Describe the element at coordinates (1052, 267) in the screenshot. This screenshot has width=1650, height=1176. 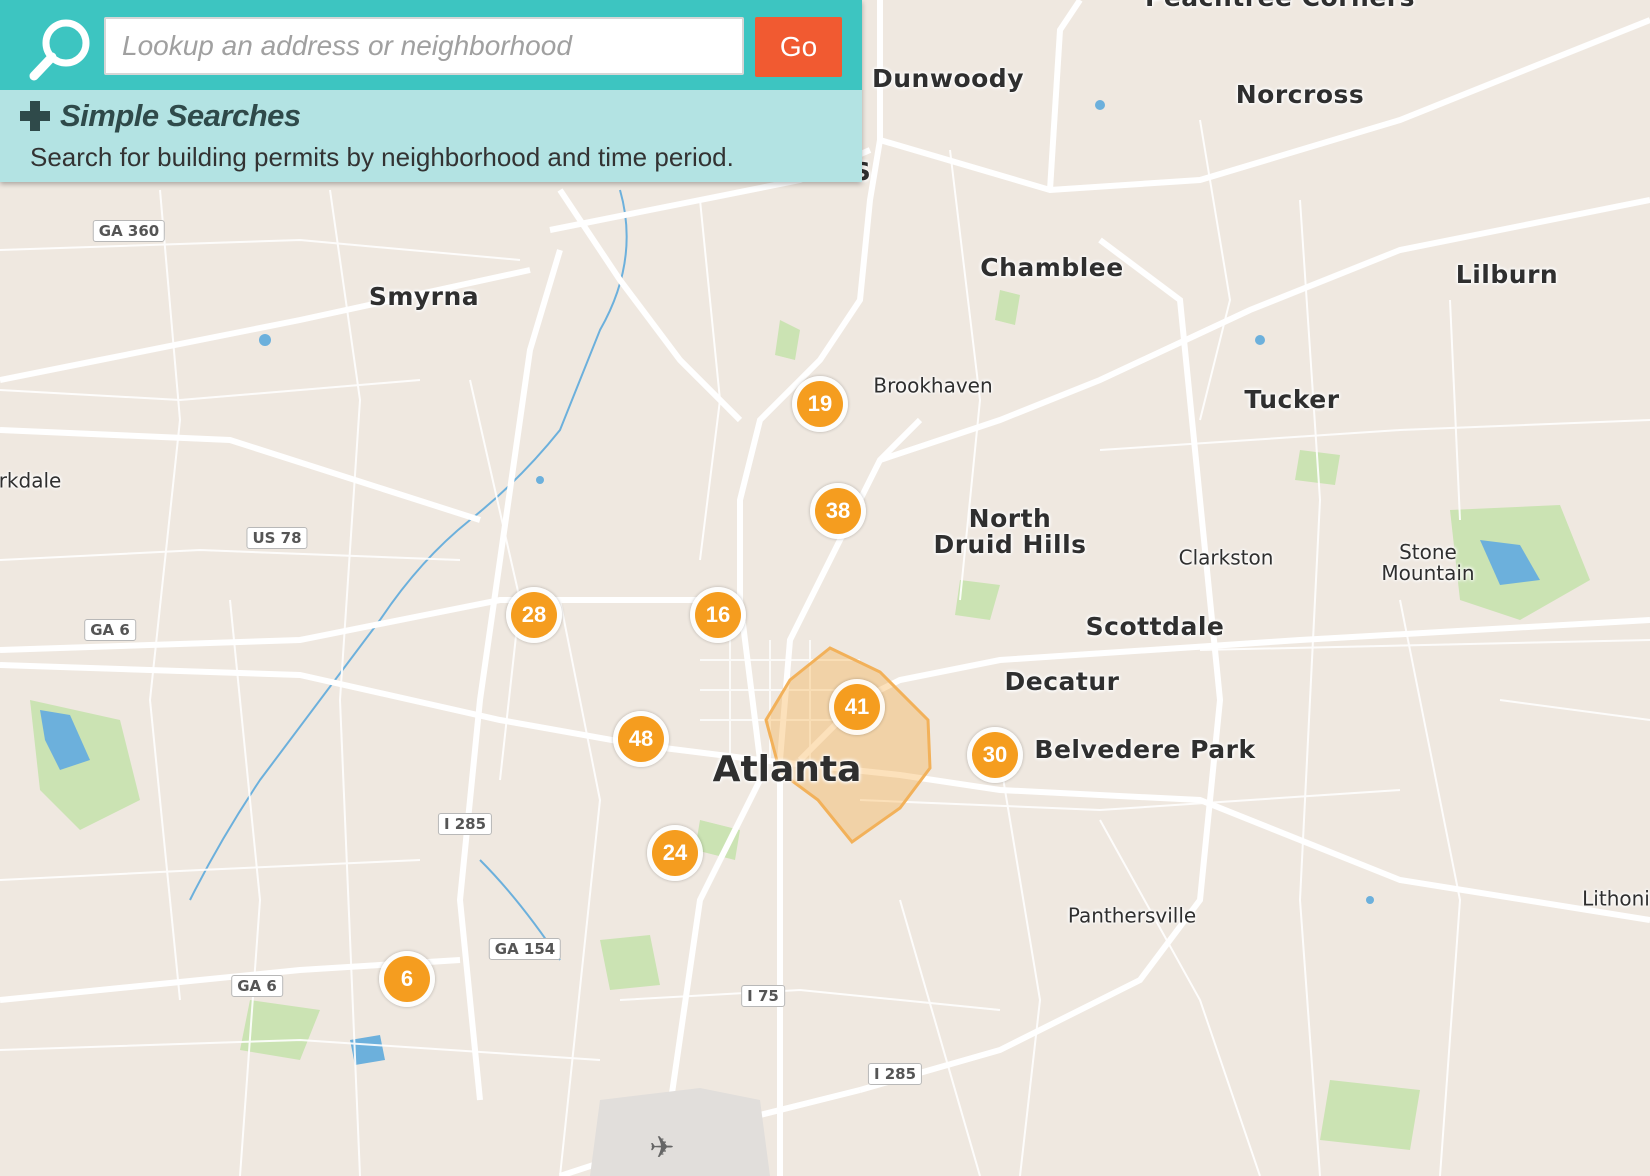
I see `place-chamblee: Chamblee` at that location.